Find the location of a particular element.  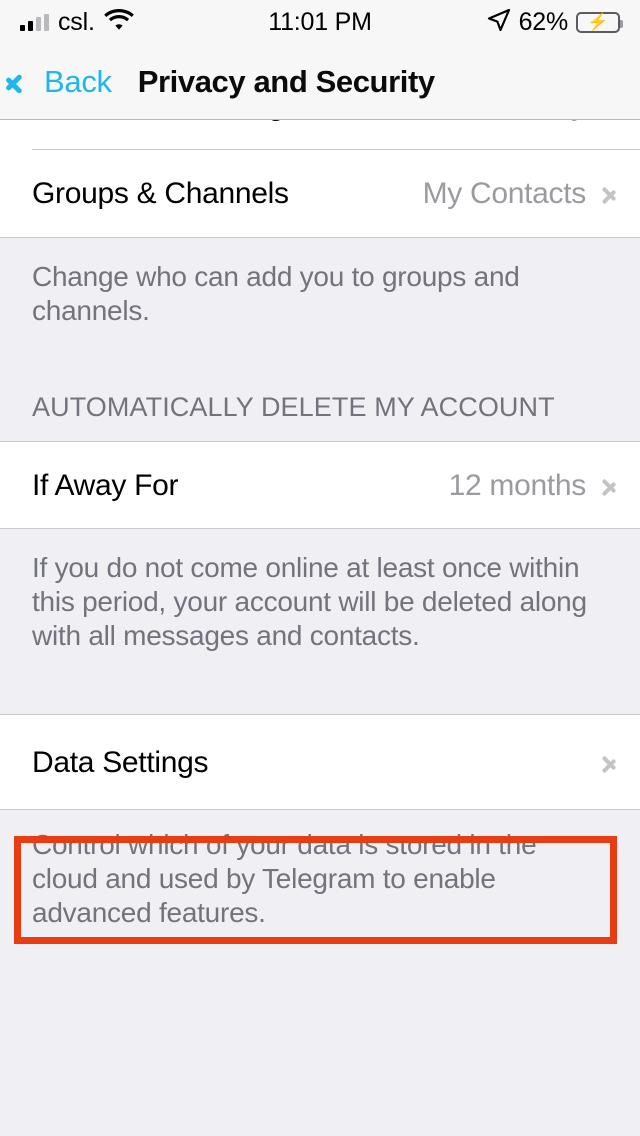

battery-percent-label: 62% is located at coordinates (543, 21).